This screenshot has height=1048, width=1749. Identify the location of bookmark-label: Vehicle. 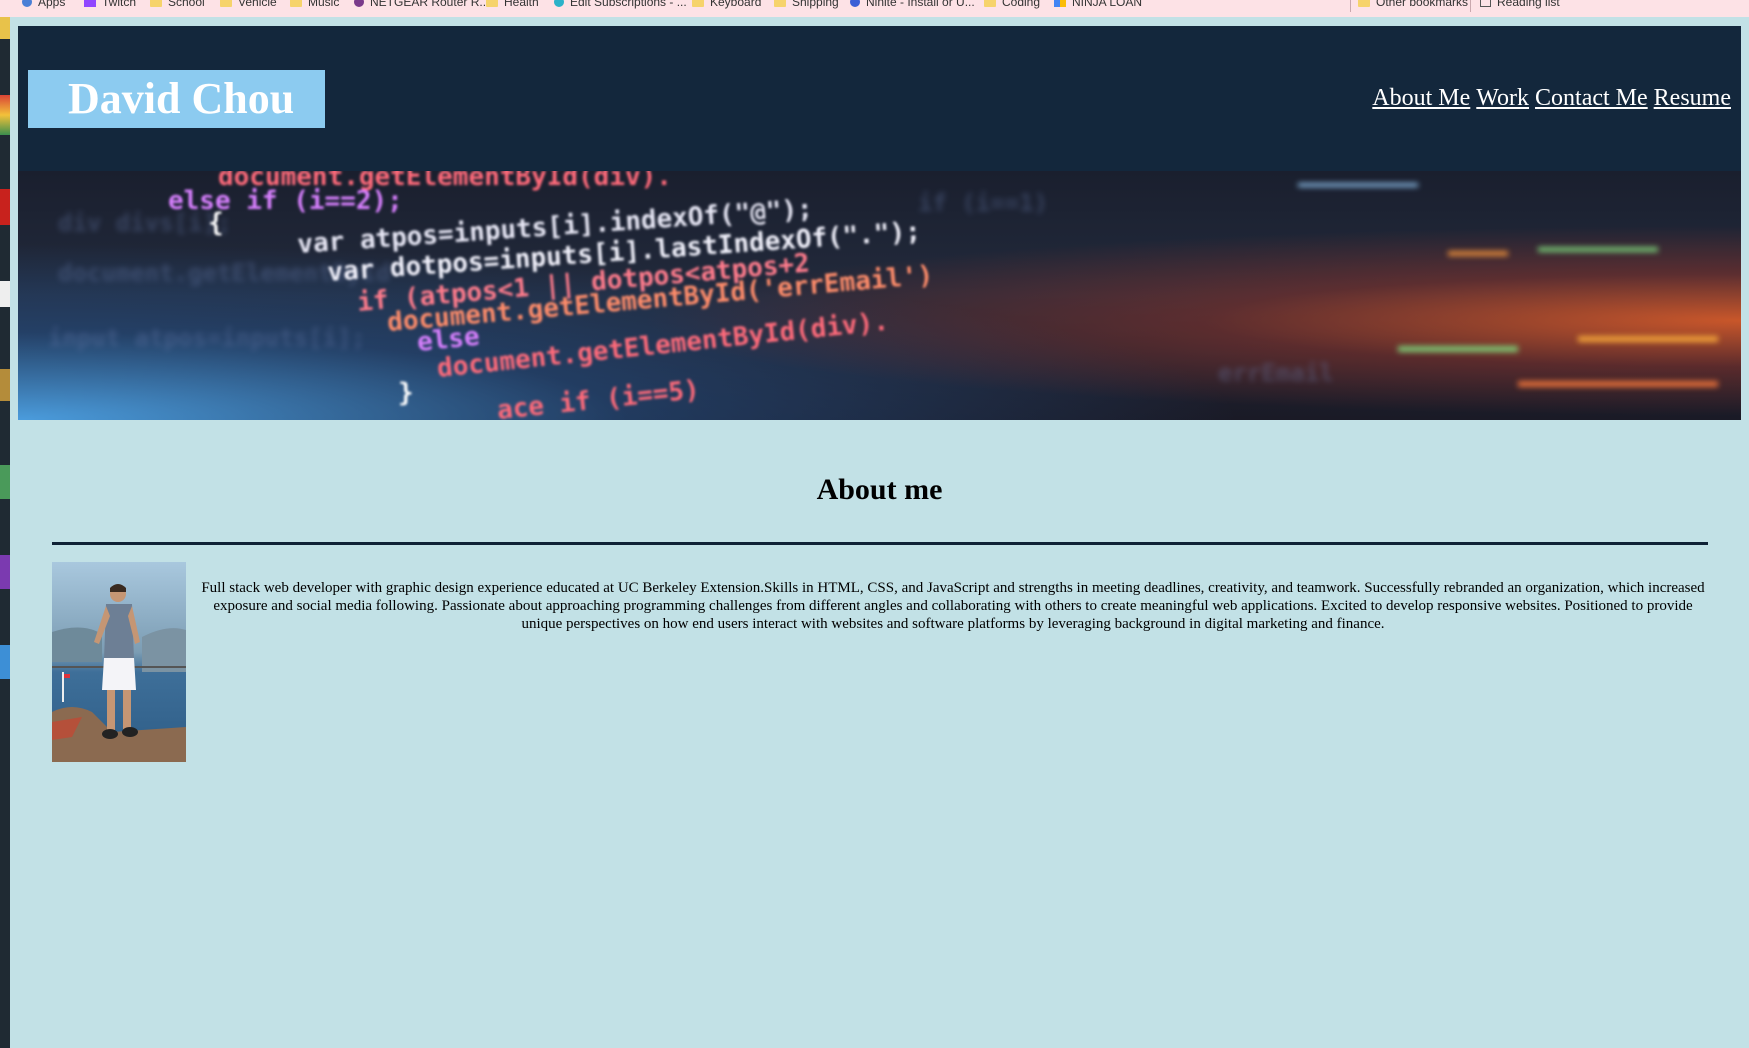
(257, 4).